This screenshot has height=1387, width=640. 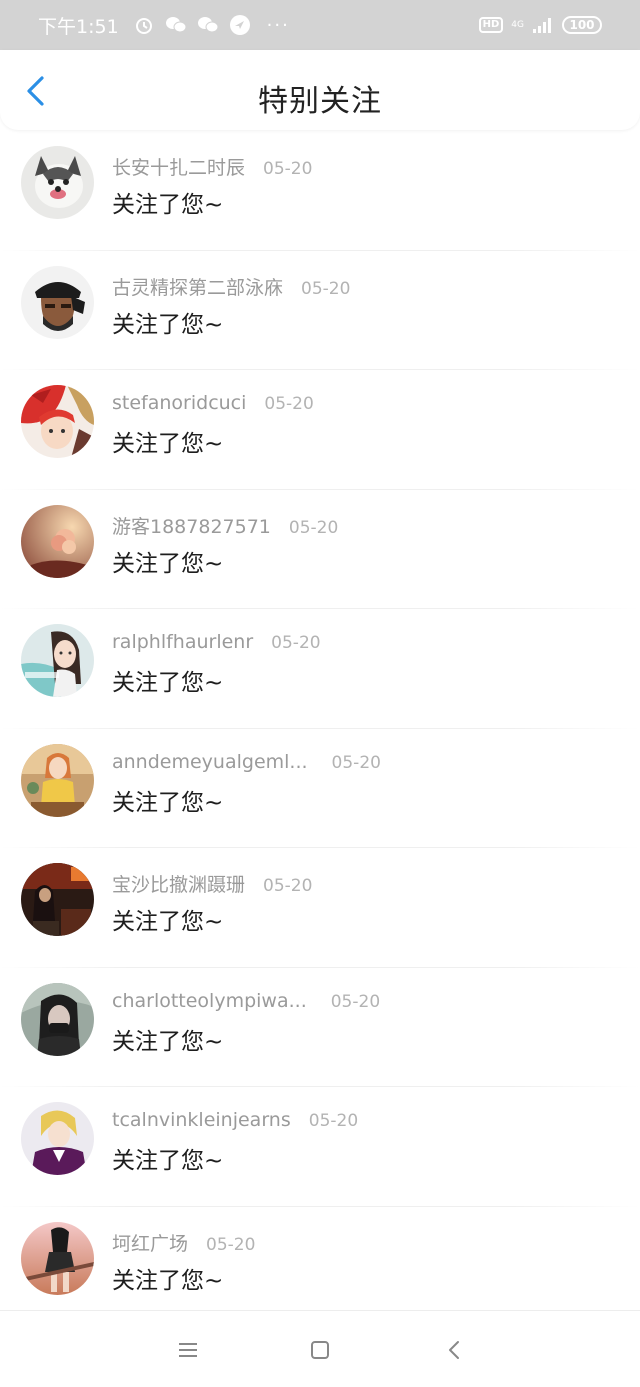 I want to click on item-text: stefanoridcuci 05-20 关注了您~, so click(x=213, y=425).